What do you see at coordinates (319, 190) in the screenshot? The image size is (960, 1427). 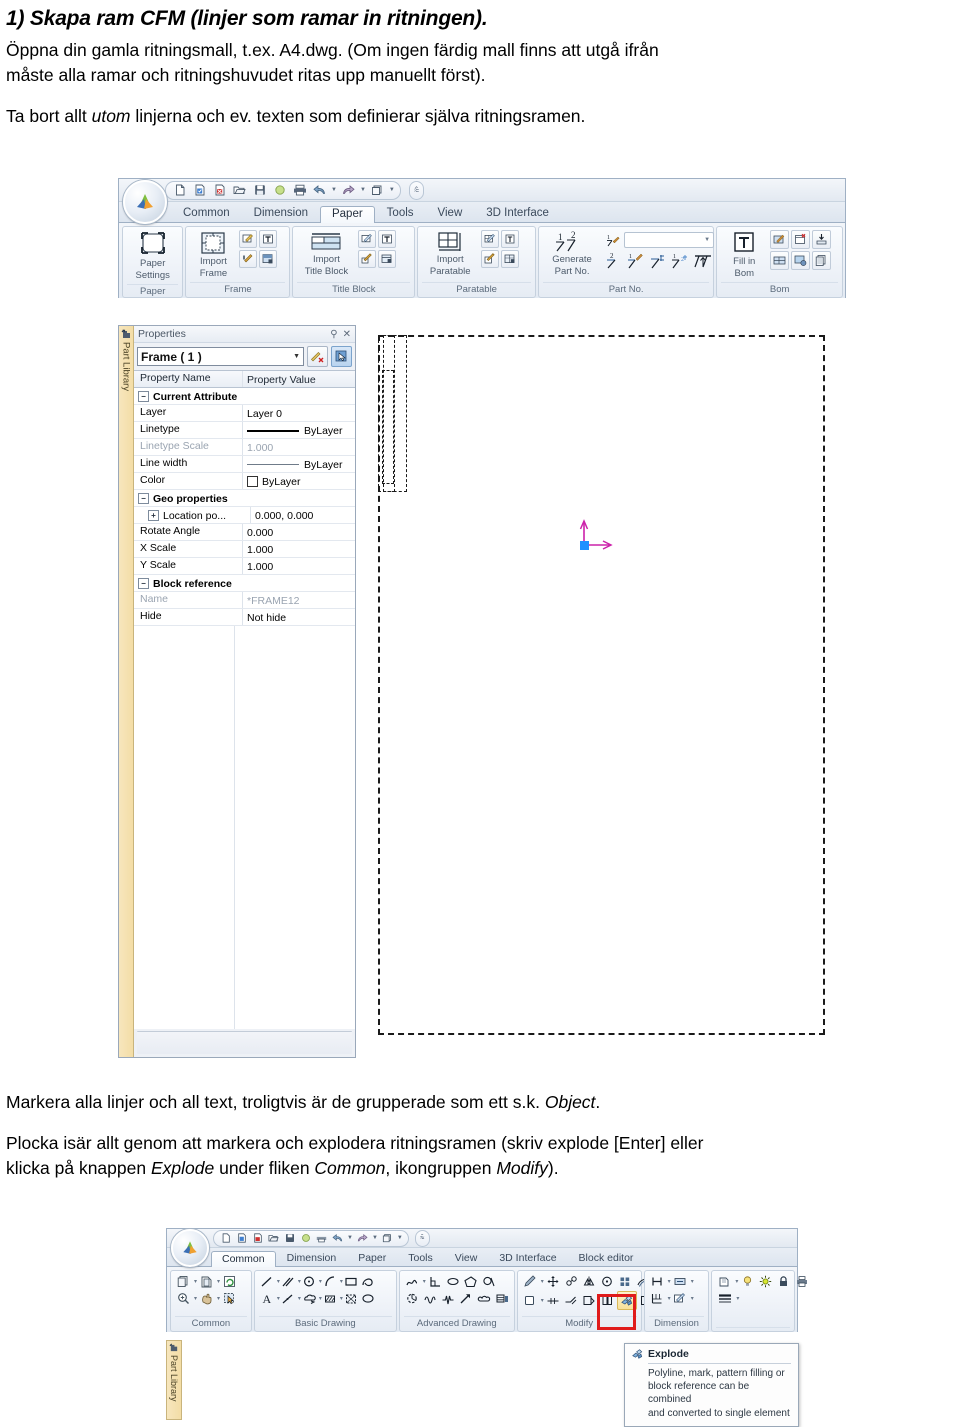 I see `undo-icon` at bounding box center [319, 190].